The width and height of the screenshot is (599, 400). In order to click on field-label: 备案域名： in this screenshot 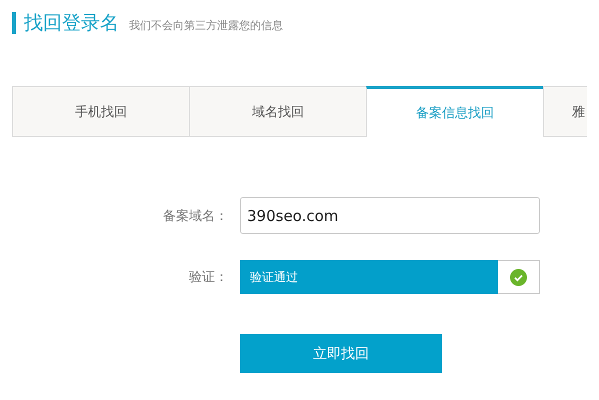, I will do `click(195, 216)`.